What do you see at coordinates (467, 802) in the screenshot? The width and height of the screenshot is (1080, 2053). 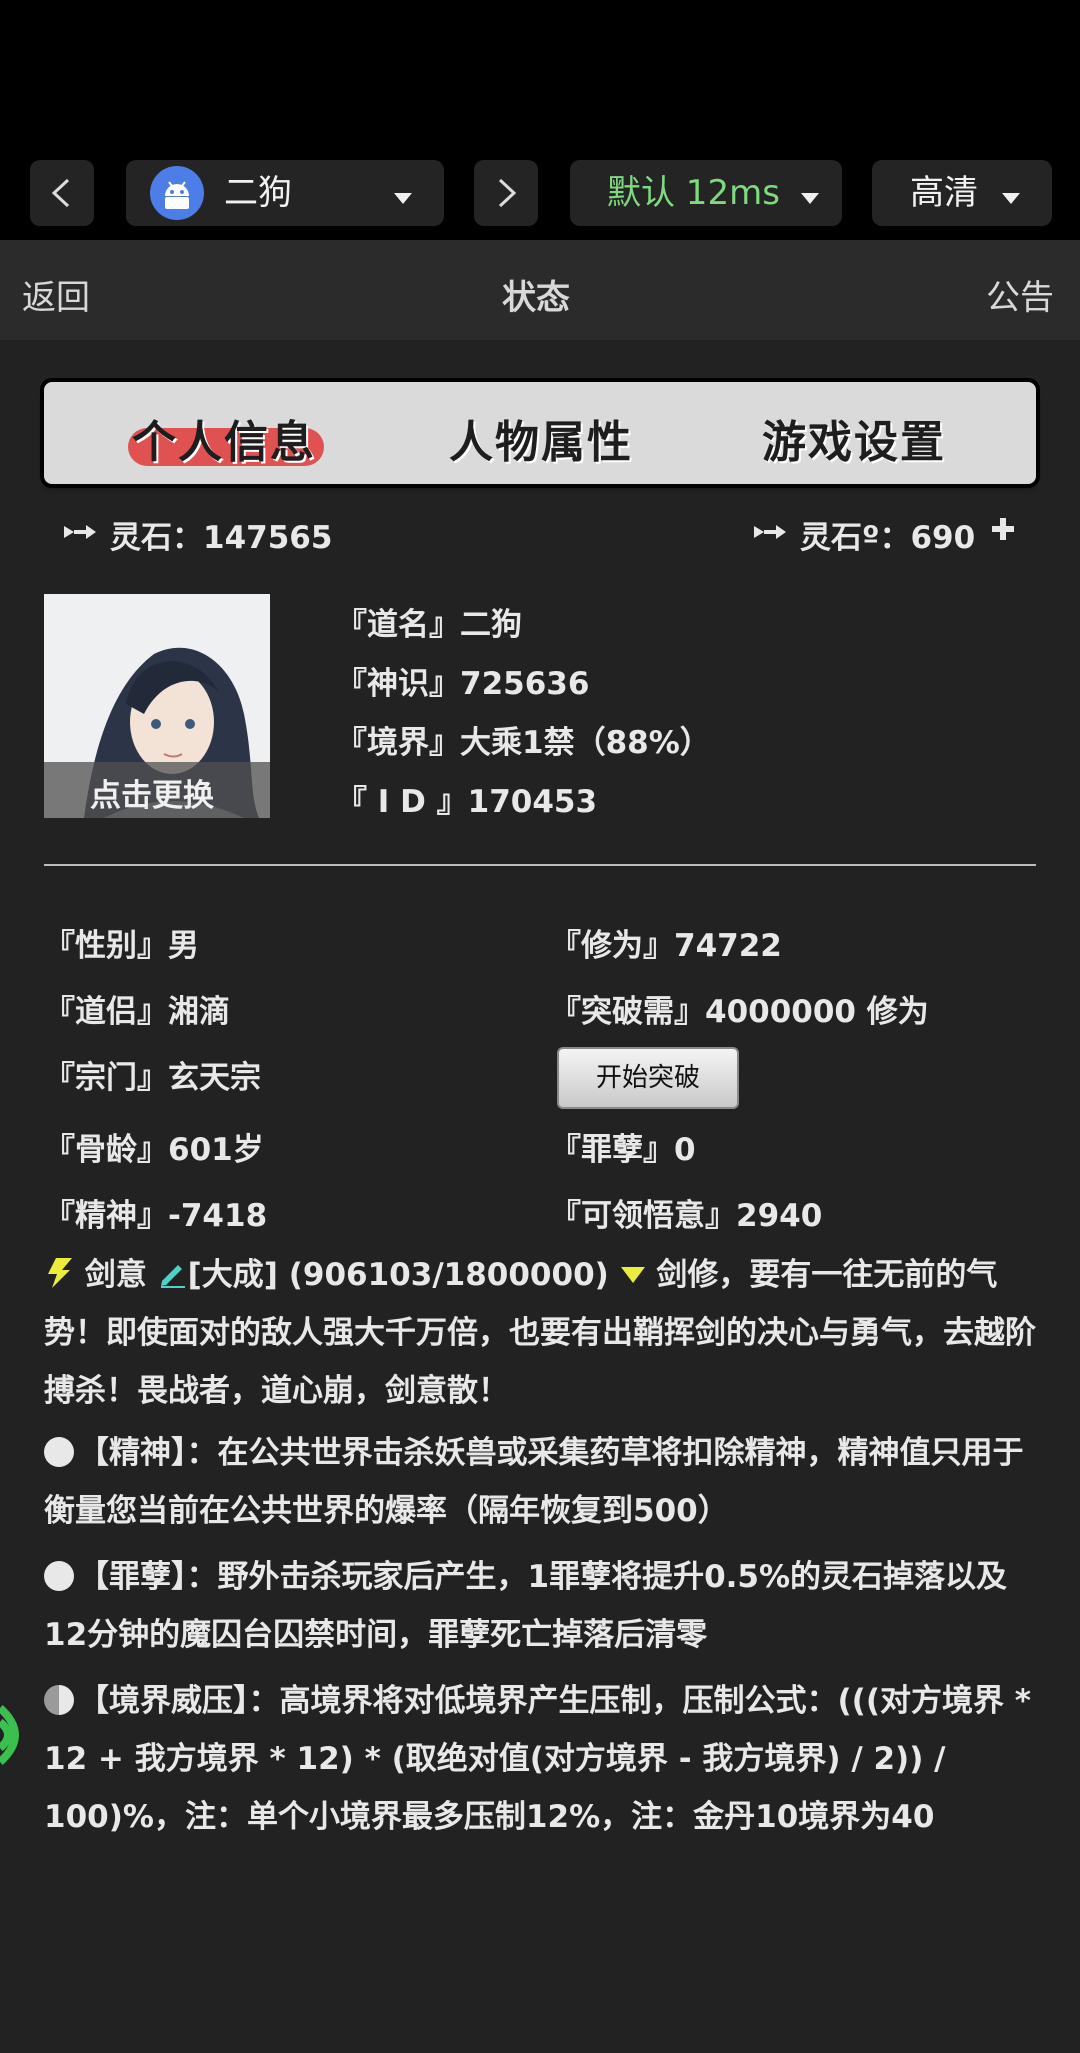 I see `player-id: 『 I D 』170453` at bounding box center [467, 802].